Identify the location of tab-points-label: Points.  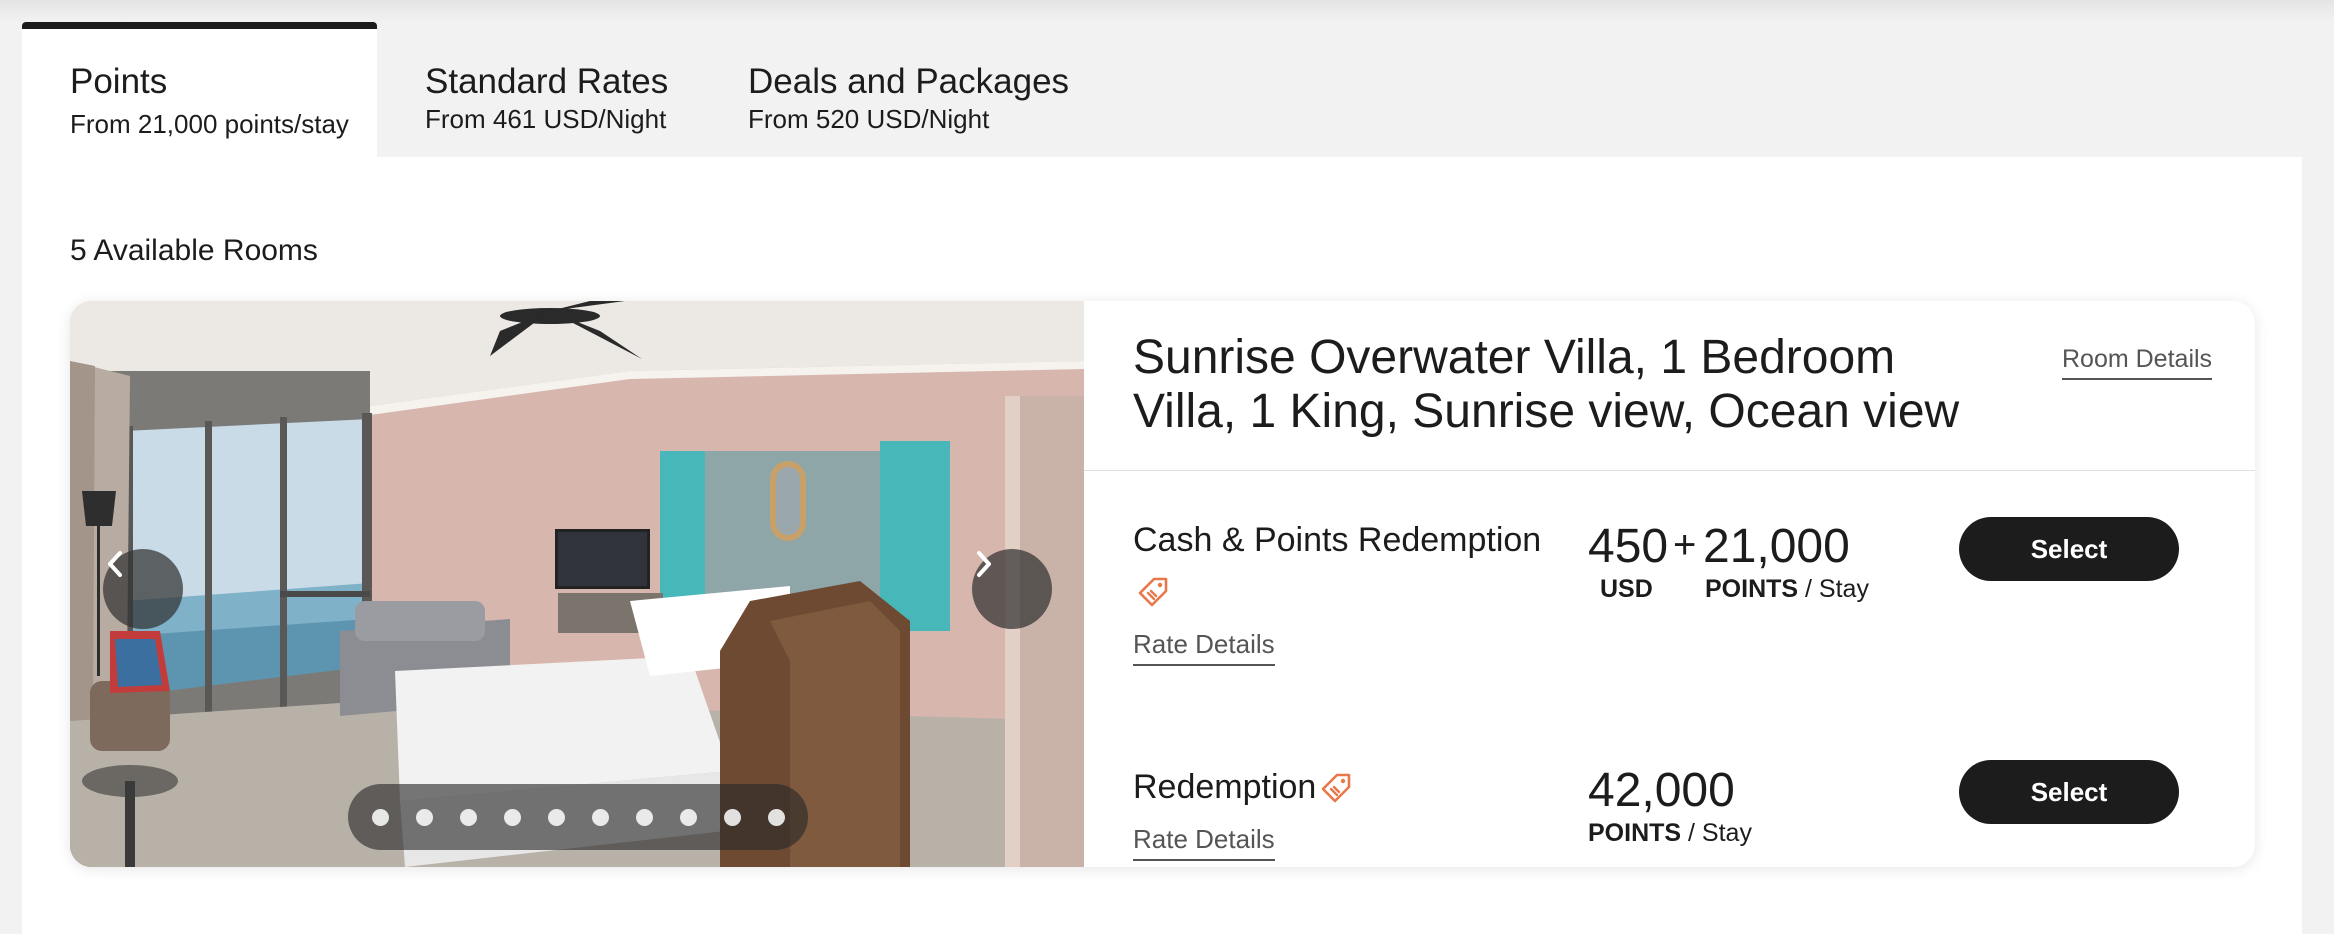
(119, 81).